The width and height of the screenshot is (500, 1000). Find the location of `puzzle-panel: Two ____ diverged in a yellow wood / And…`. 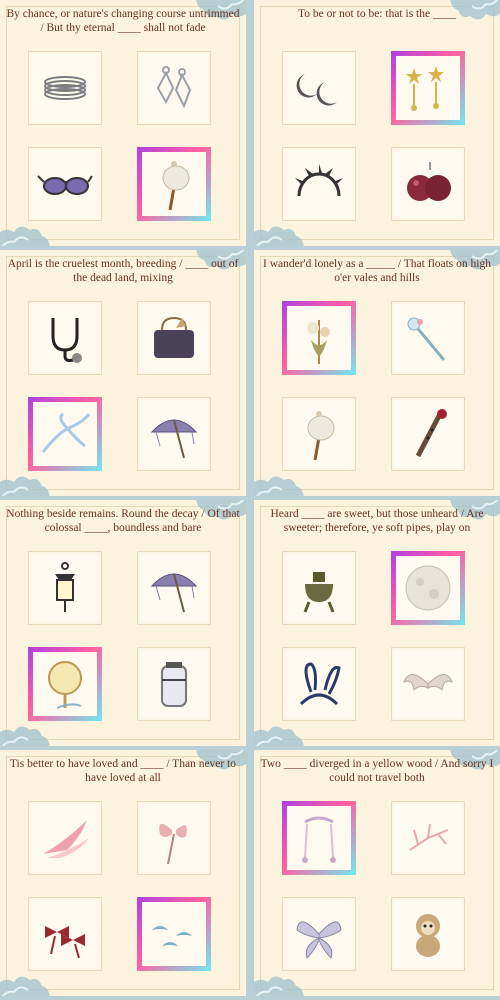

puzzle-panel: Two ____ diverged in a yellow wood / And… is located at coordinates (377, 873).